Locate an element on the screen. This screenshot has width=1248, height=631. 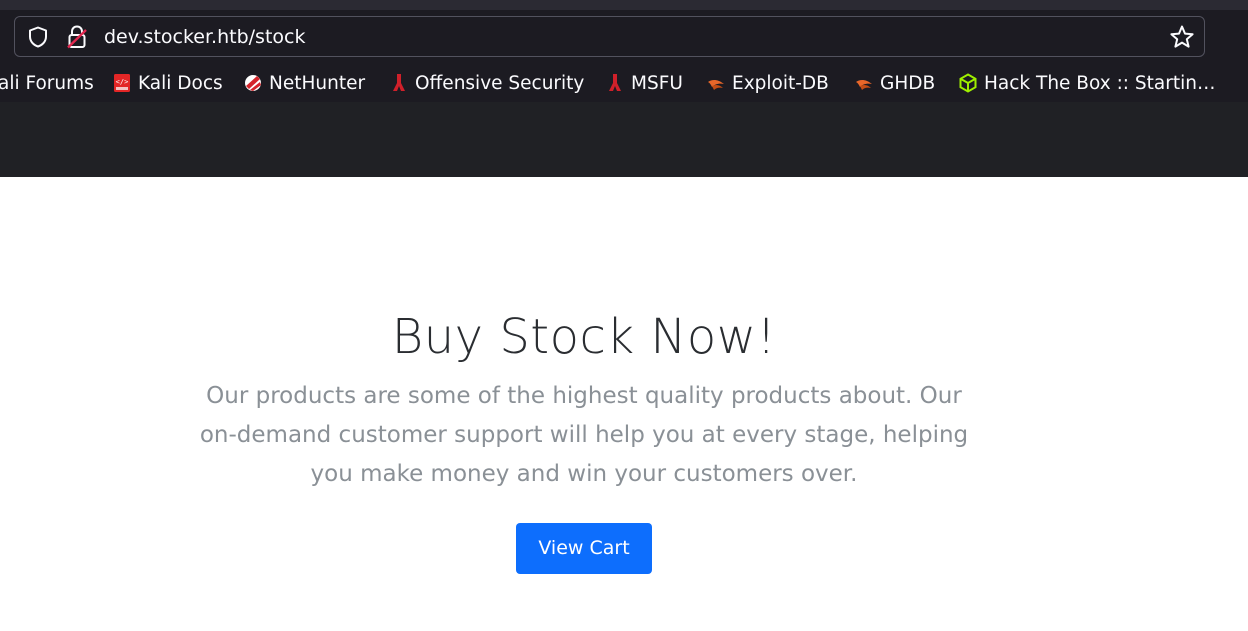
bookmark-ghdb: GHDB is located at coordinates (894, 83).